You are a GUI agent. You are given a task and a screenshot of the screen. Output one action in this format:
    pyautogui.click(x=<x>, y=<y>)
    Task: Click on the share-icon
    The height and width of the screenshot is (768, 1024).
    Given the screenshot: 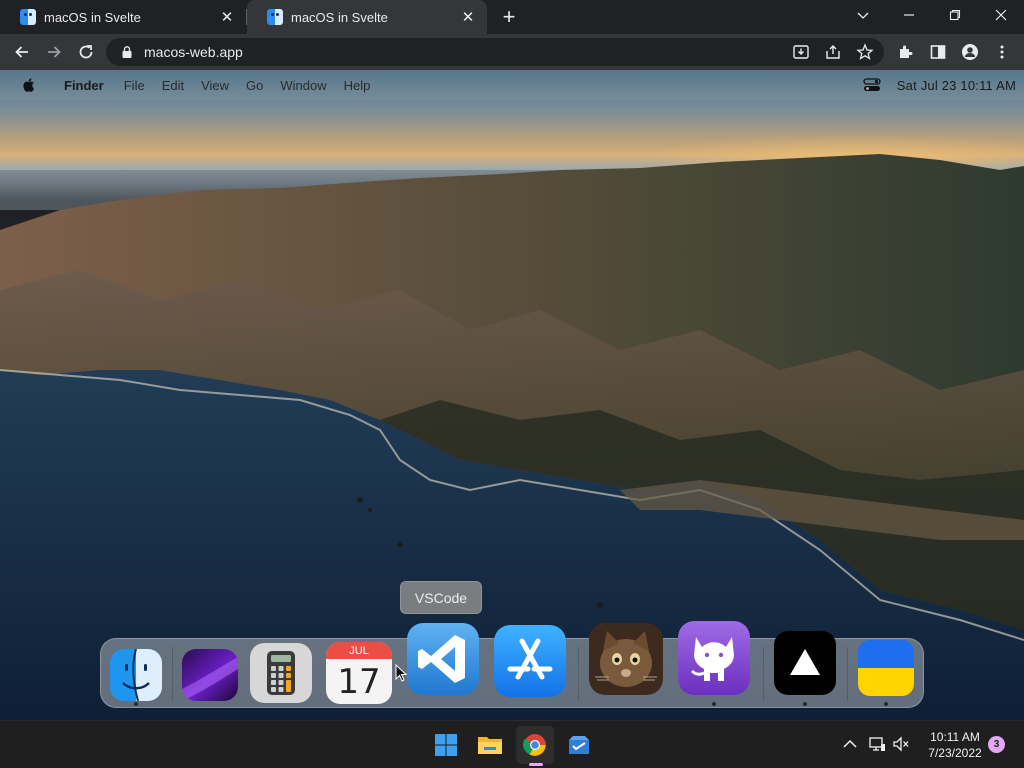 What is the action you would take?
    pyautogui.click(x=833, y=52)
    